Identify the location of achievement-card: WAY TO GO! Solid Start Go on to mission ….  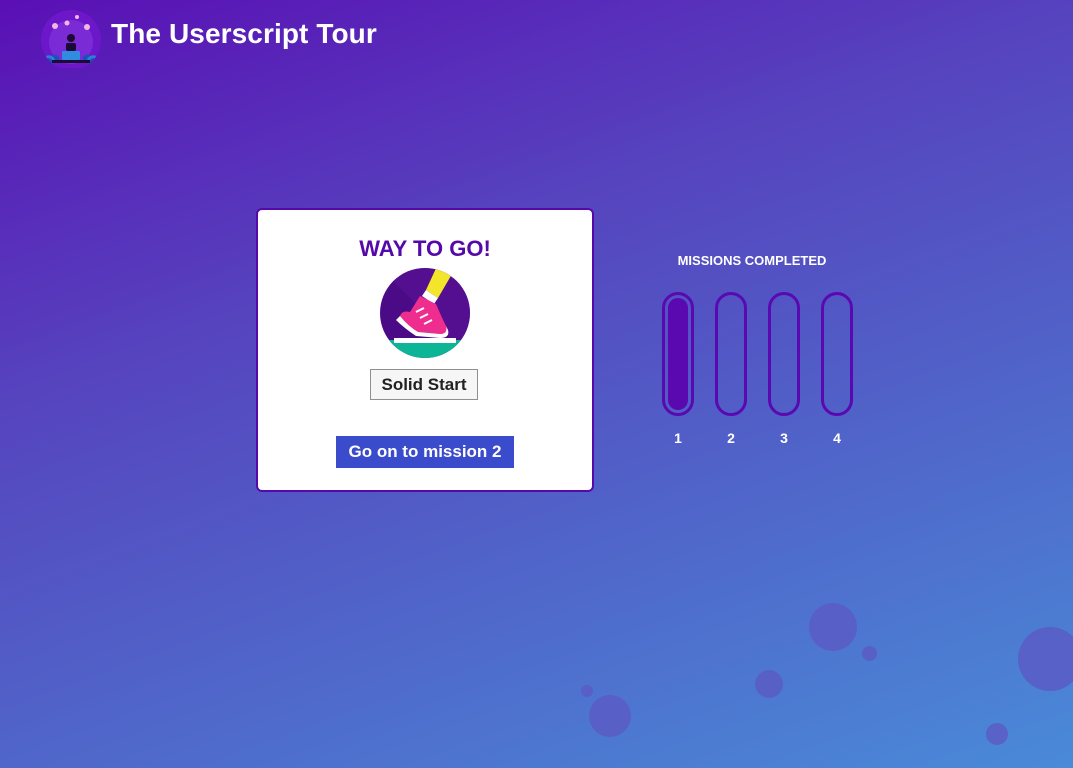
(425, 350).